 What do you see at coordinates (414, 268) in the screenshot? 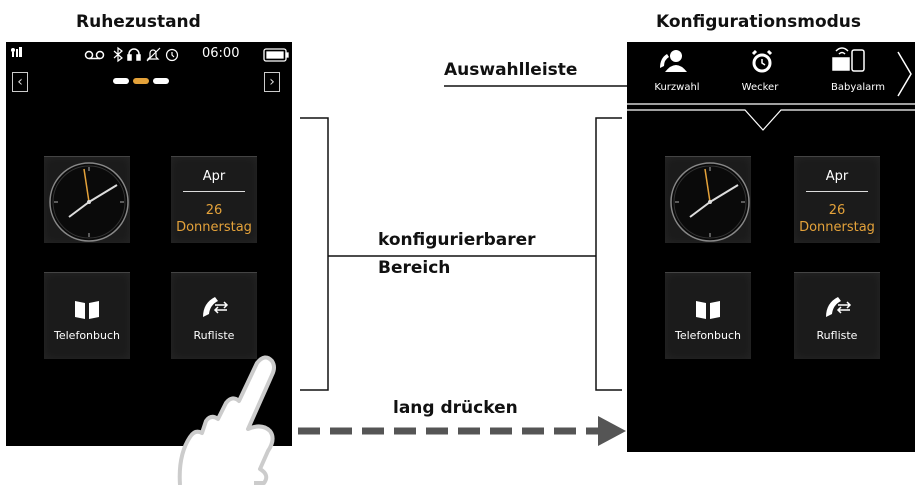
I see `label-configurable-line2: Bereich` at bounding box center [414, 268].